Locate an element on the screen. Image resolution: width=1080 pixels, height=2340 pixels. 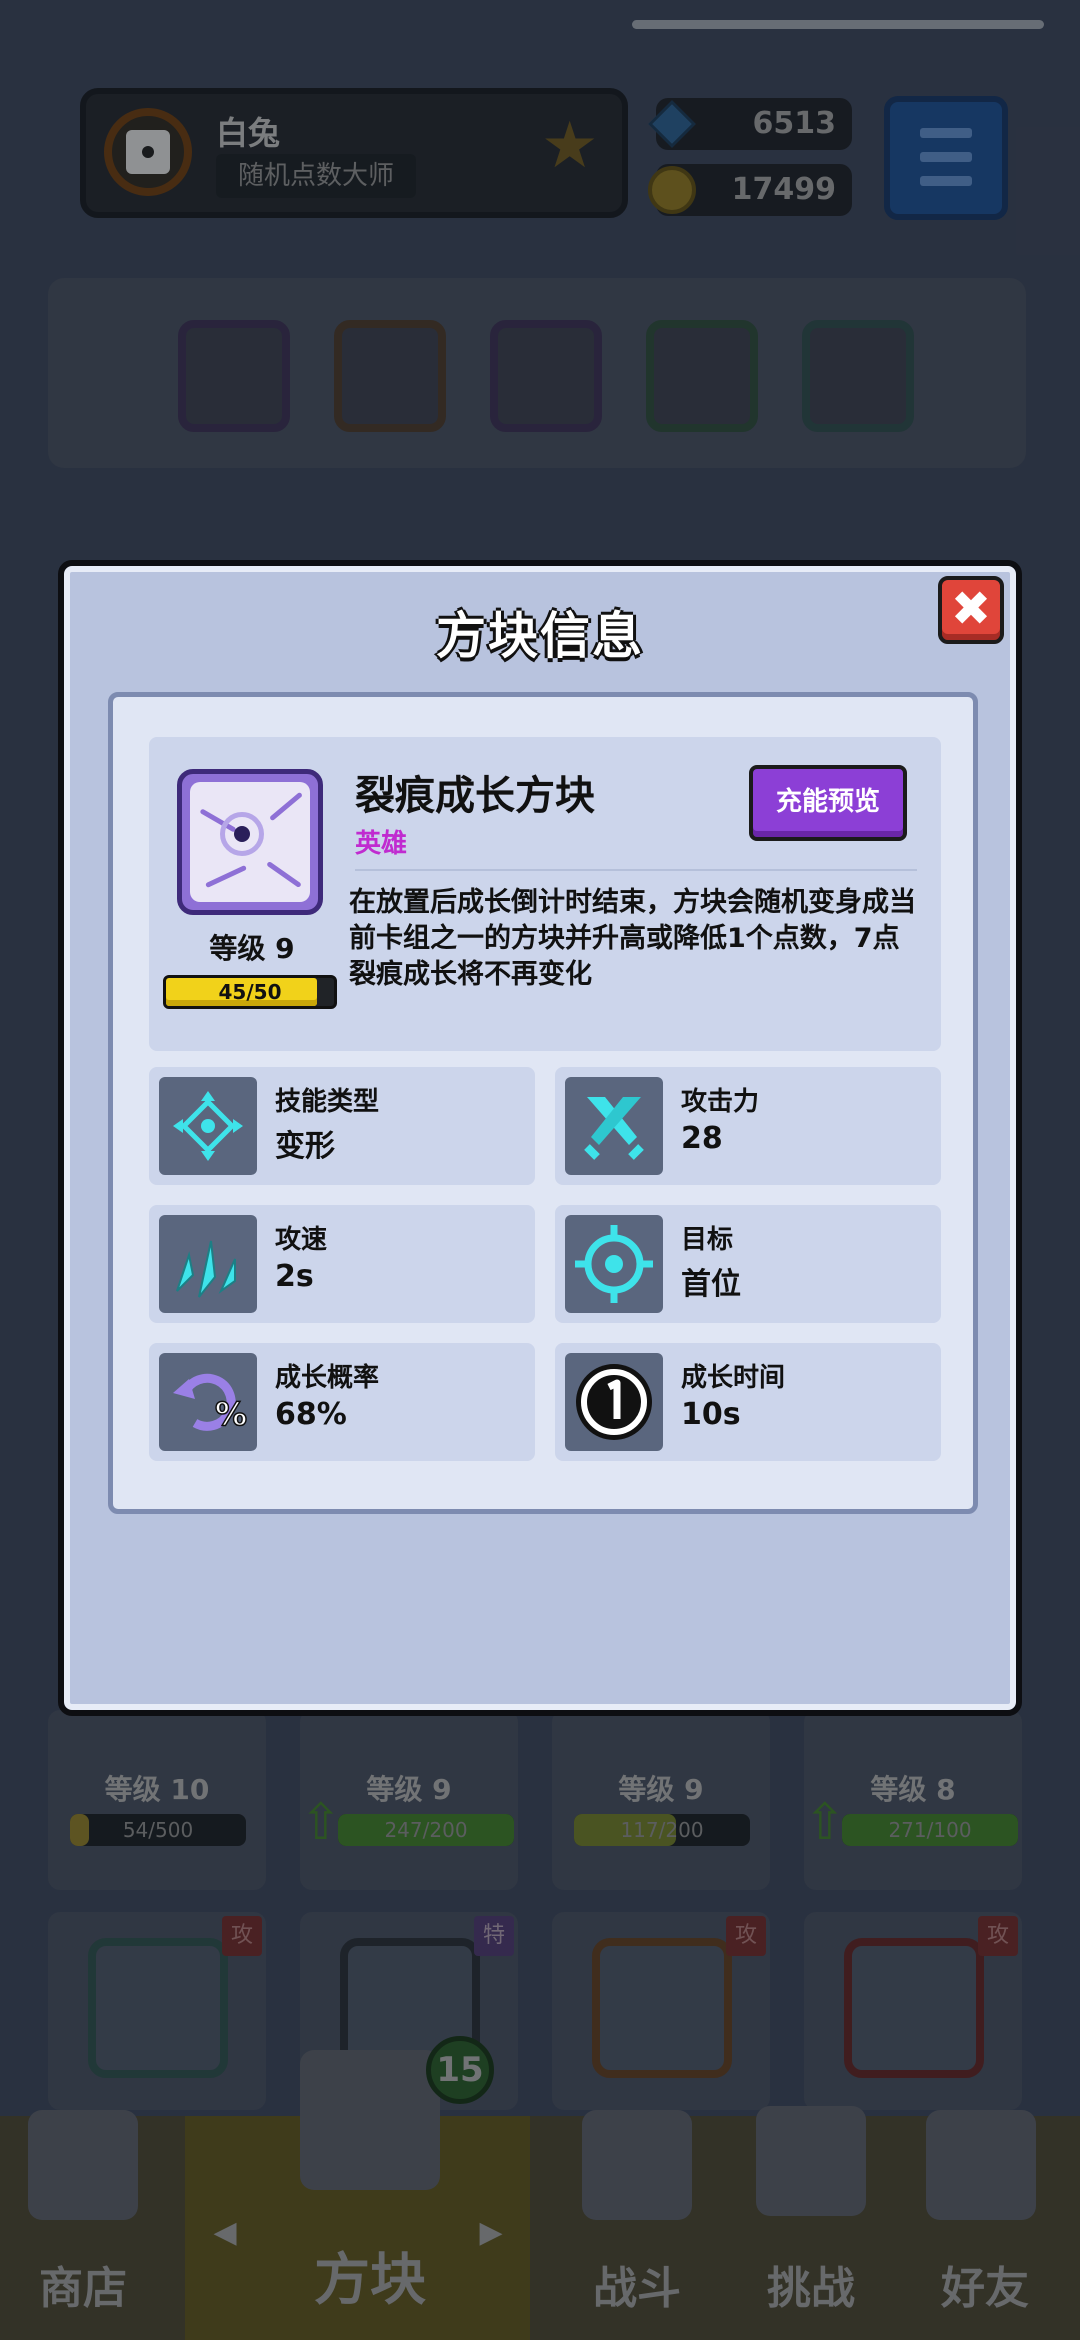
block-name: 裂痕成长方块 is located at coordinates (475, 796).